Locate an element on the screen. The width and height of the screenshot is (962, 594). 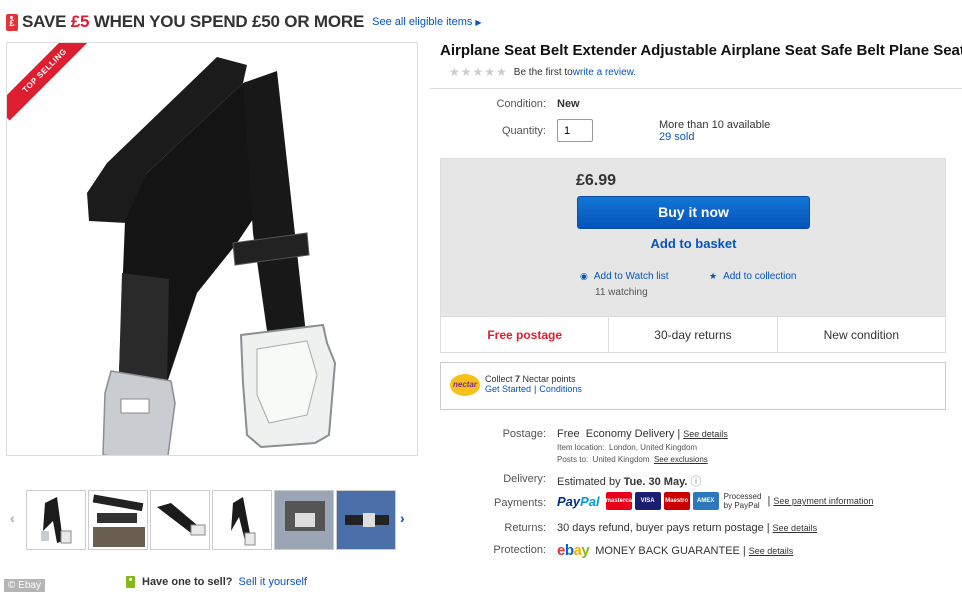
add-to-watch-list-link: ◉ Add to Watch list is located at coordinates (624, 276).